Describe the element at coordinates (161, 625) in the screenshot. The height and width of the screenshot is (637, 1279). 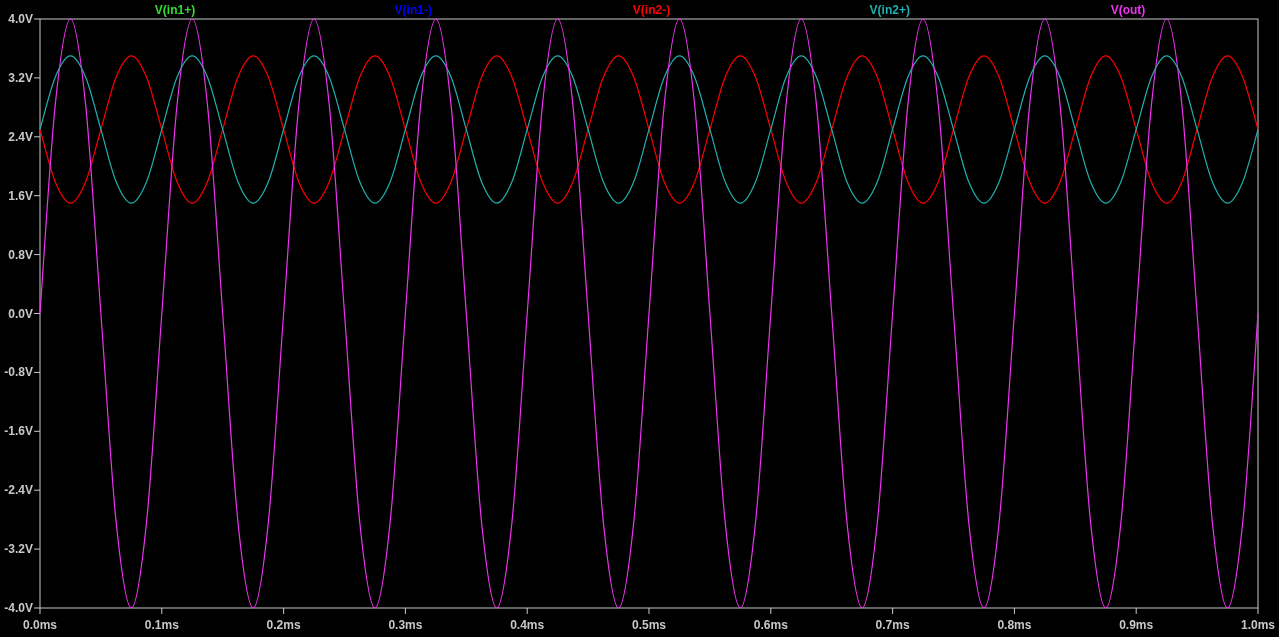
I see `x-axis-label: 0.1ms` at that location.